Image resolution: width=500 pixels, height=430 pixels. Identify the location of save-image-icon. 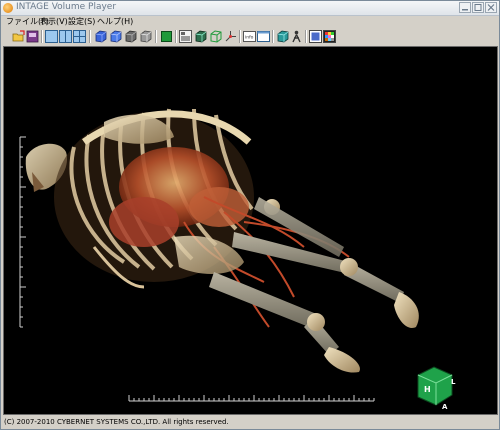
(32, 36).